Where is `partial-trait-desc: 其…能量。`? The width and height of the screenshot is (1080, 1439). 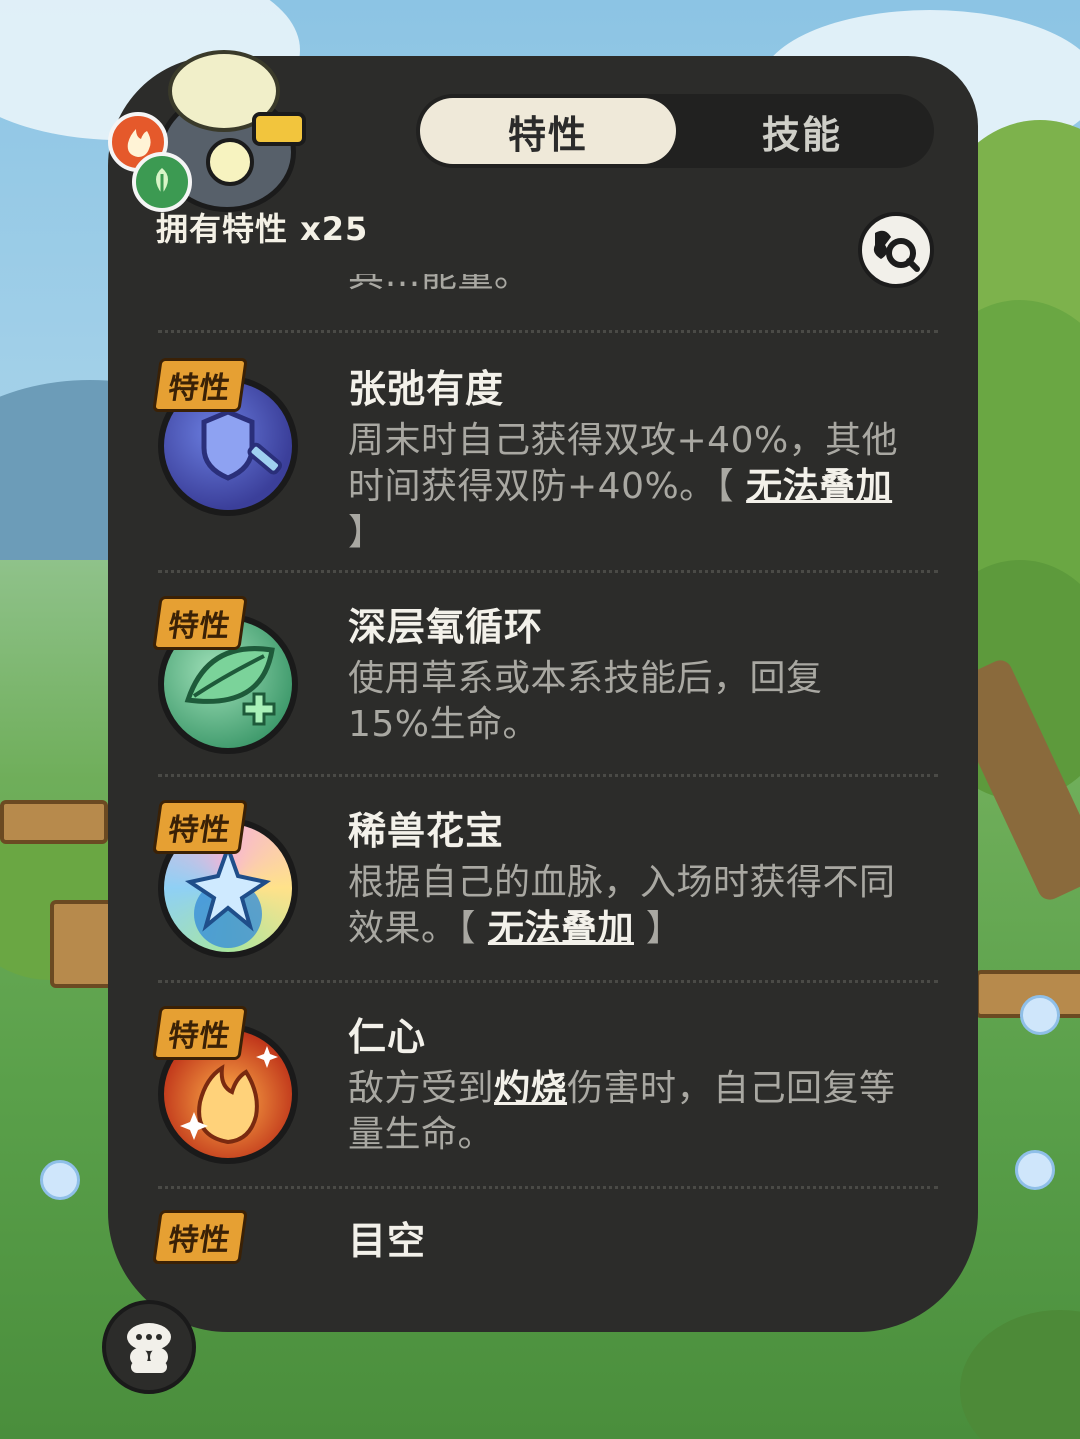 partial-trait-desc: 其…能量。 is located at coordinates (439, 284).